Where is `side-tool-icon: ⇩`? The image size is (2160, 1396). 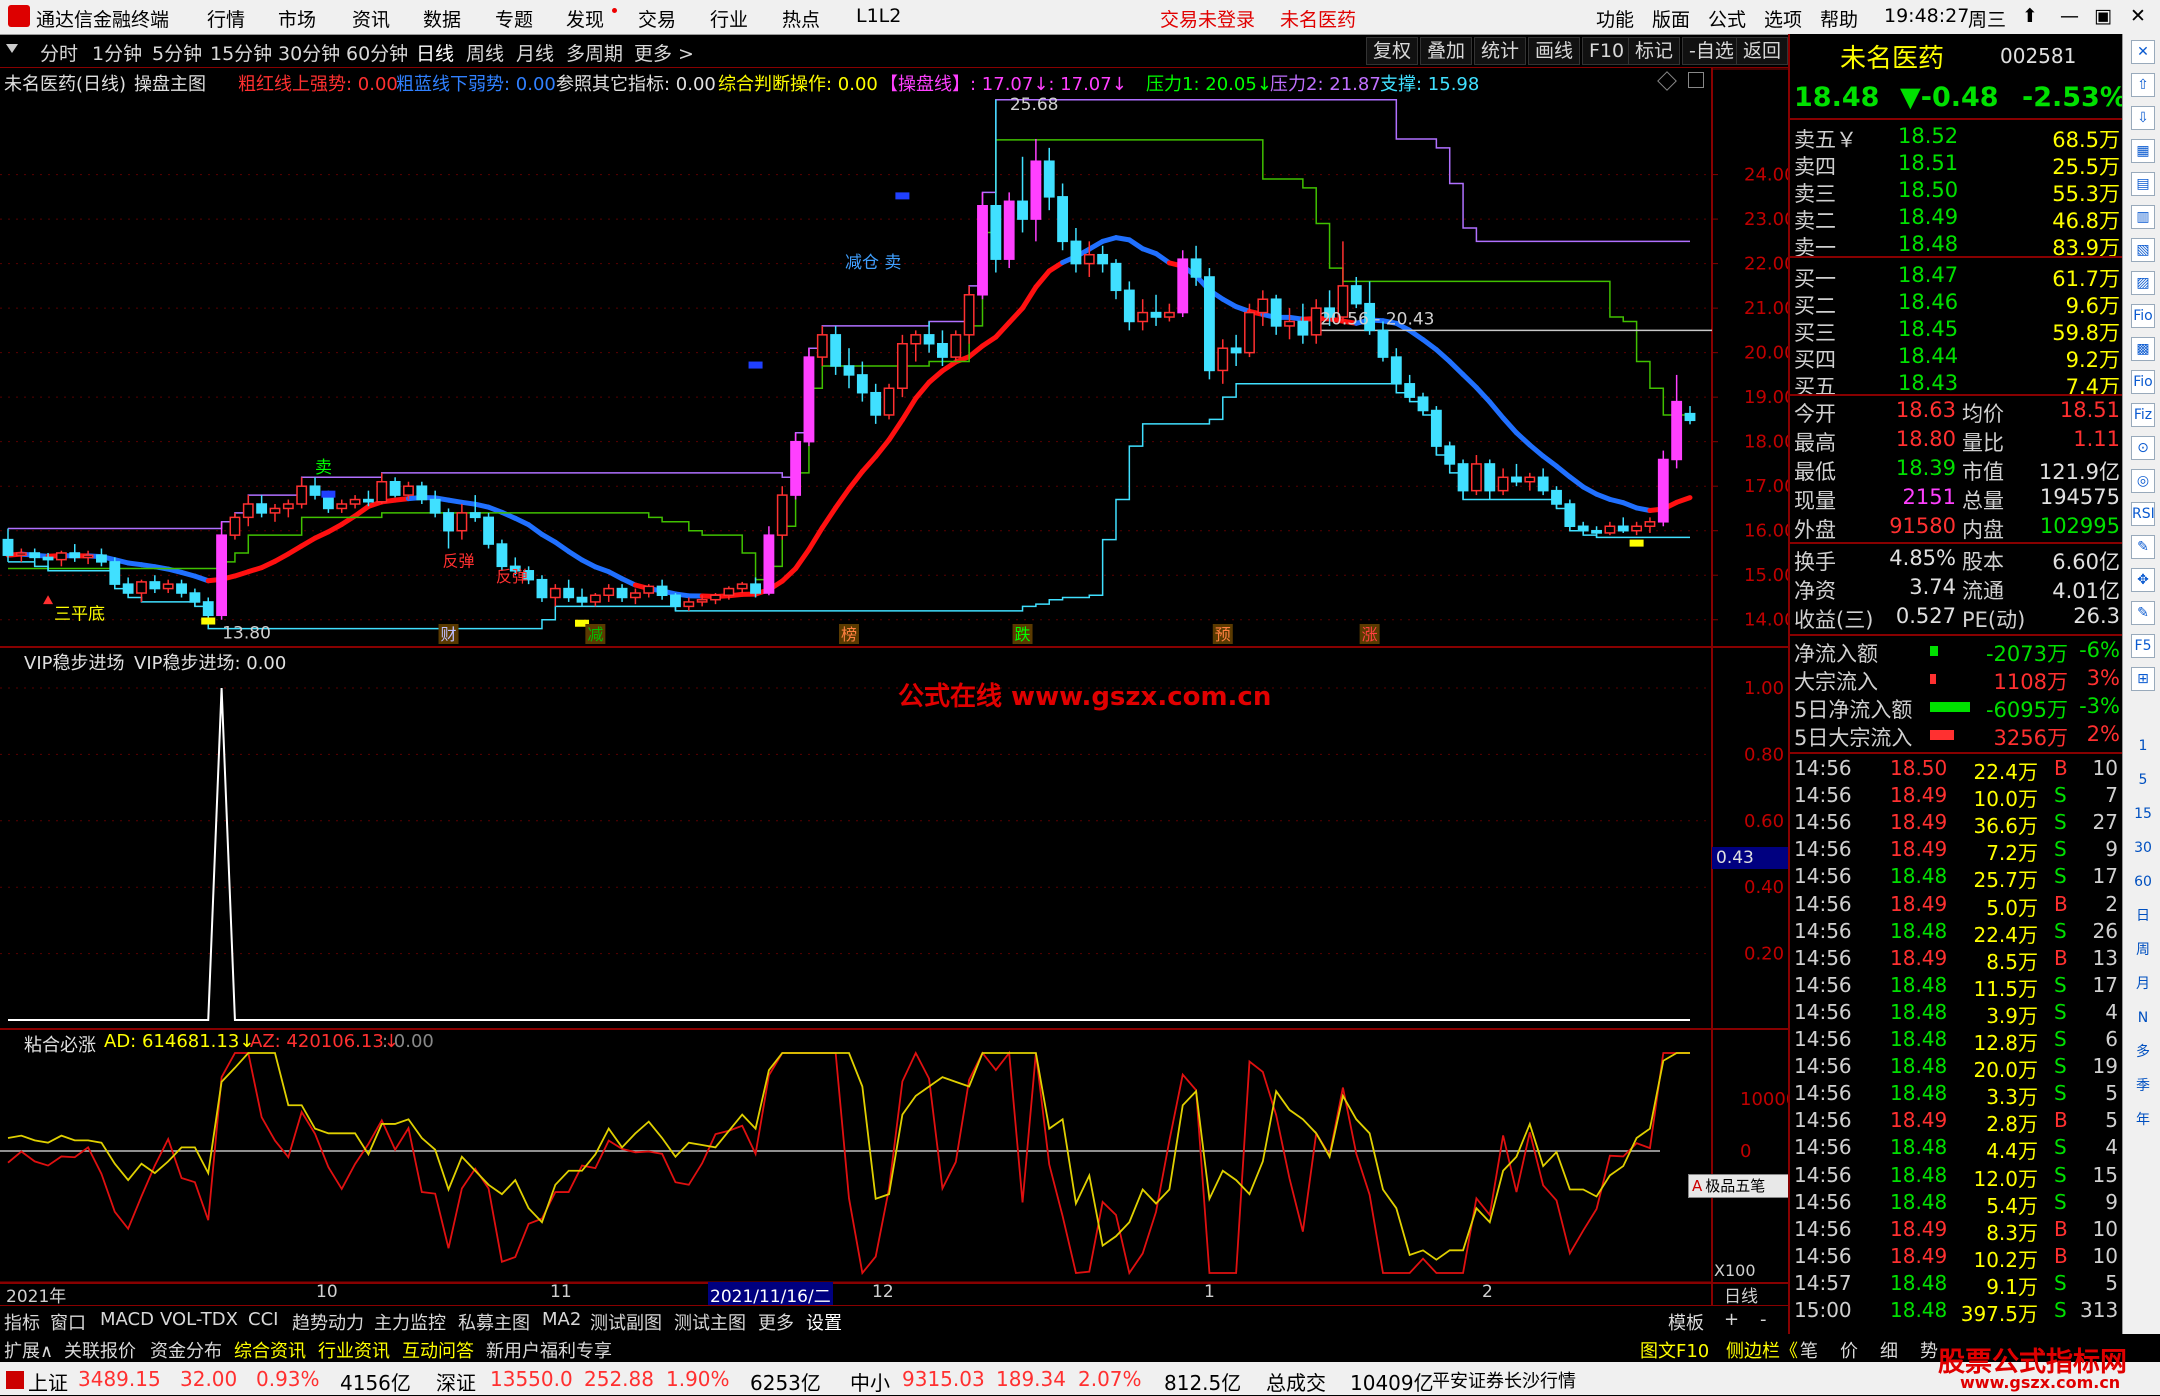 side-tool-icon: ⇩ is located at coordinates (2143, 118).